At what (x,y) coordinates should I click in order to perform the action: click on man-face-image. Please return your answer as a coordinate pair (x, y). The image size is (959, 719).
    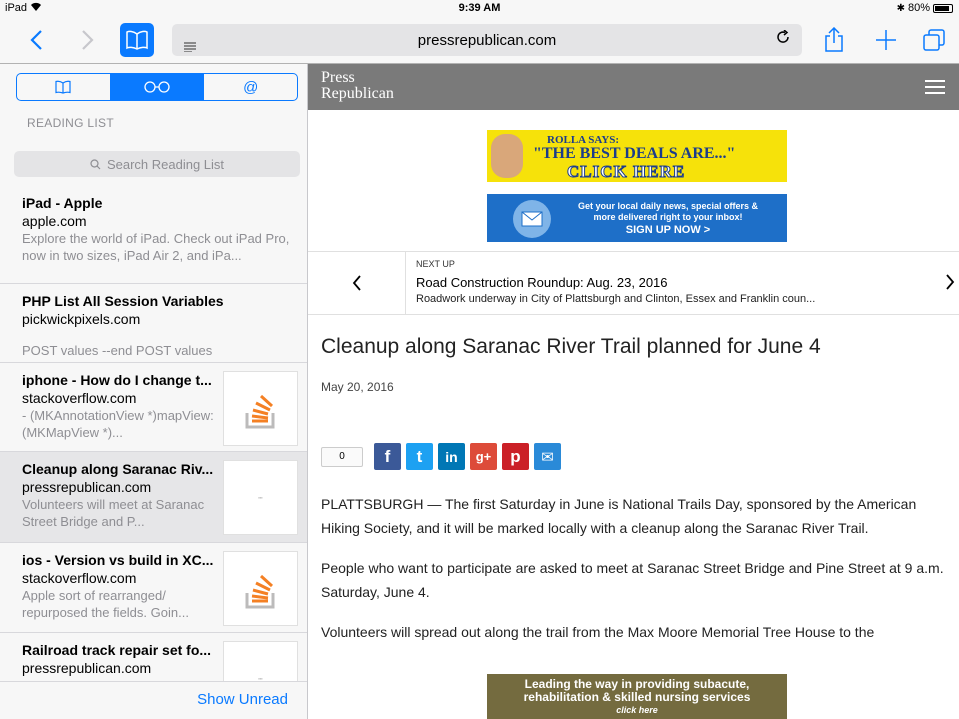
    Looking at the image, I should click on (507, 156).